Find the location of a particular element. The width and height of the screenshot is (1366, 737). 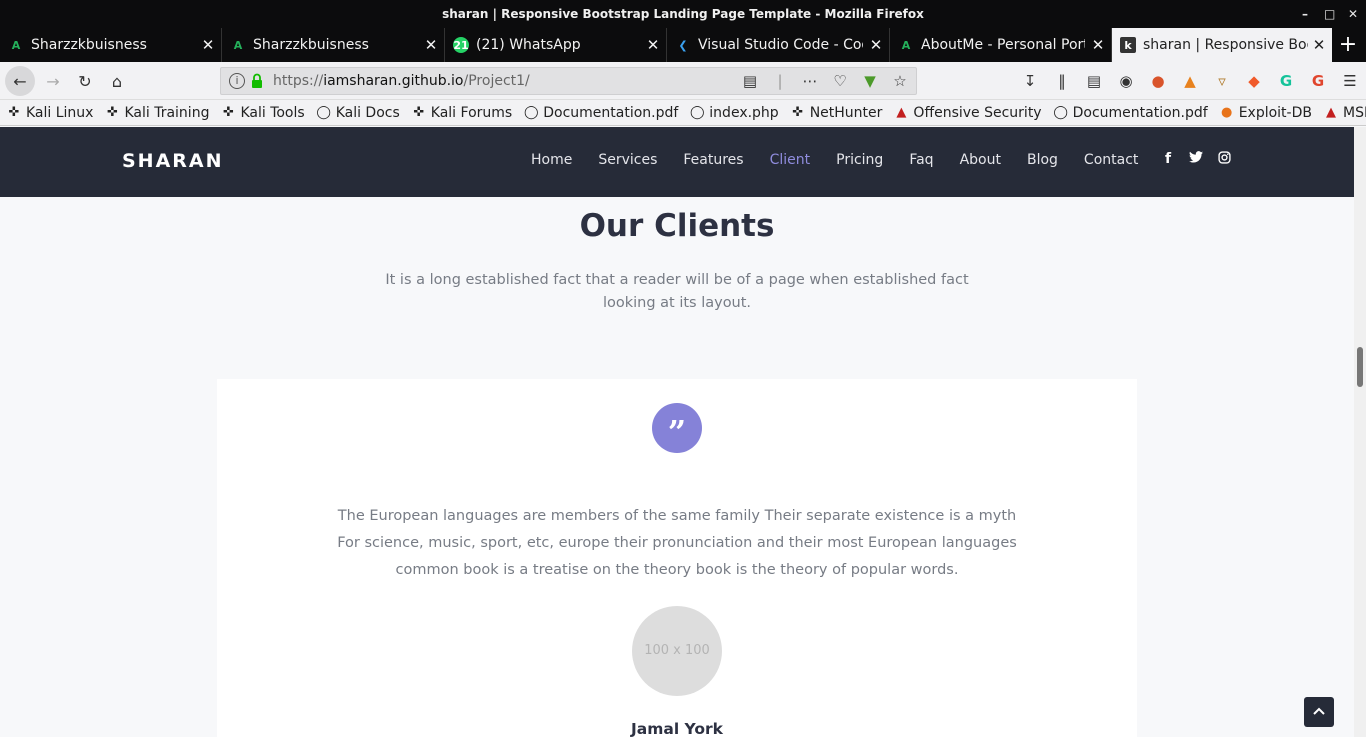

browser-tab: A AboutMe - Personal Port ✕ is located at coordinates (1001, 45).